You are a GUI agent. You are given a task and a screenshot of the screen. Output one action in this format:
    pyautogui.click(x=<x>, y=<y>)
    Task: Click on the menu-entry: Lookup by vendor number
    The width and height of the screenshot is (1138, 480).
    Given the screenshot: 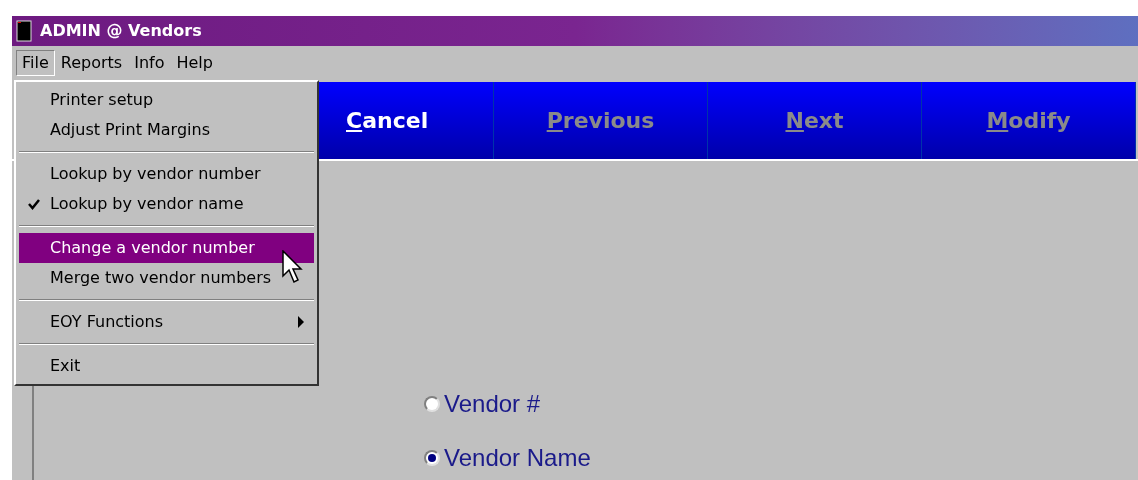 What is the action you would take?
    pyautogui.click(x=166, y=174)
    